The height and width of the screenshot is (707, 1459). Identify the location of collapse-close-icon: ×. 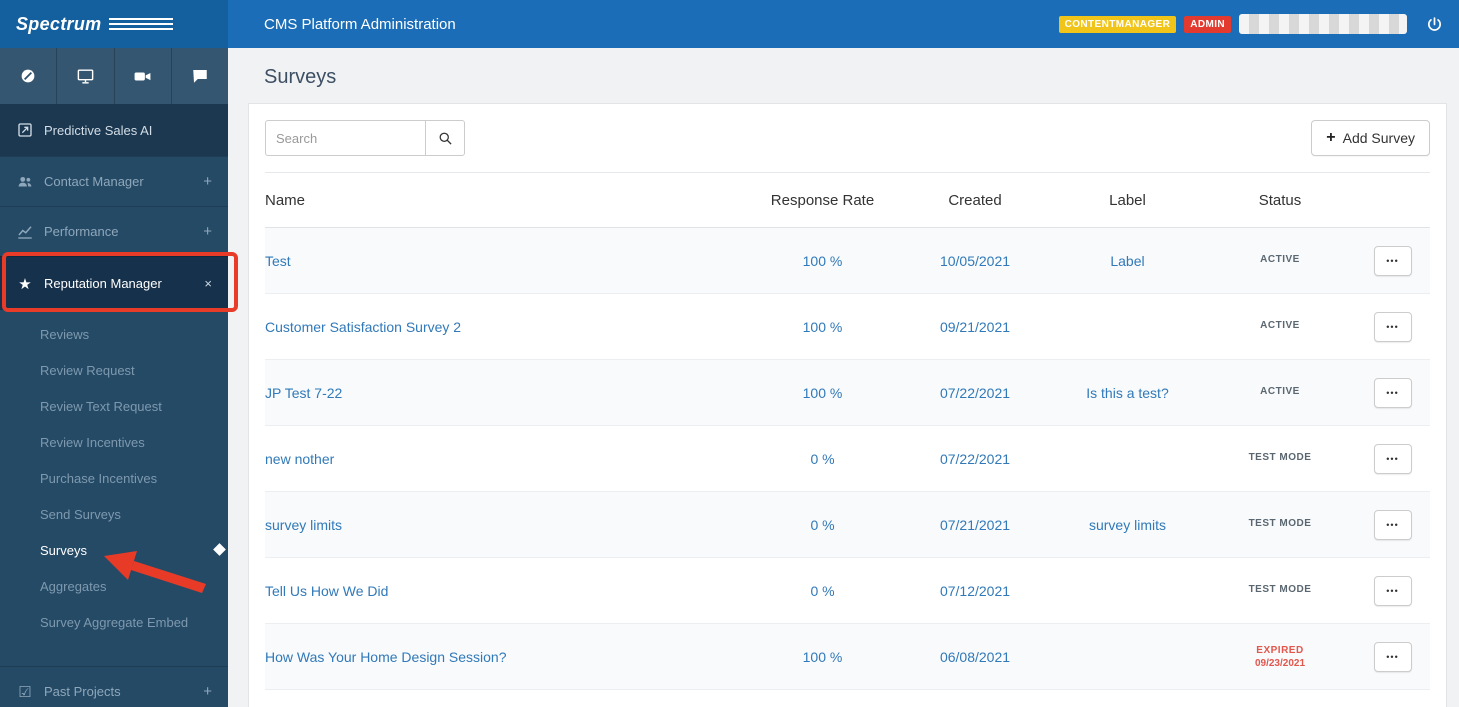
(208, 283).